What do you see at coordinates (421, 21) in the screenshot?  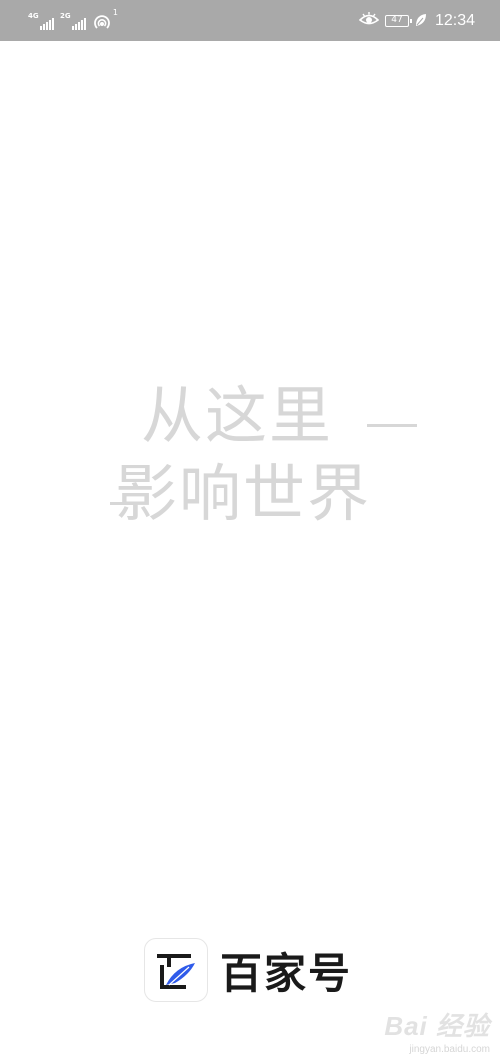 I see `leaf-icon` at bounding box center [421, 21].